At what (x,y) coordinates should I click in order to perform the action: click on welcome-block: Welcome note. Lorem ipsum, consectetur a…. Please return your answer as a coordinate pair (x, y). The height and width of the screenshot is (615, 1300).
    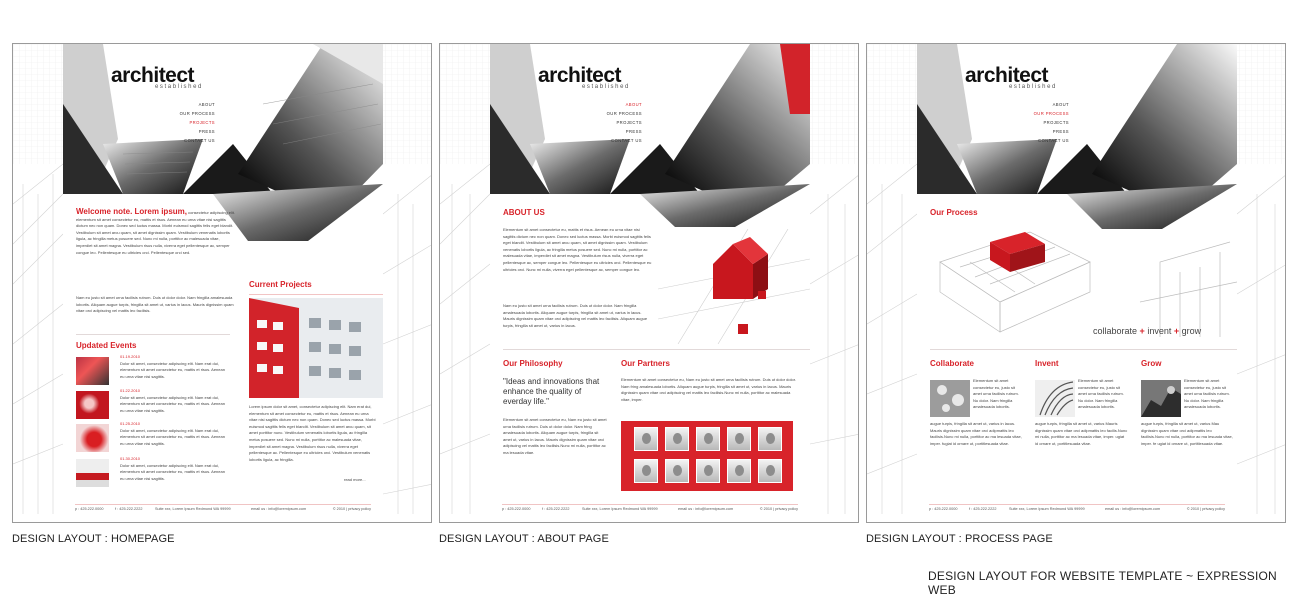
    Looking at the image, I should click on (156, 232).